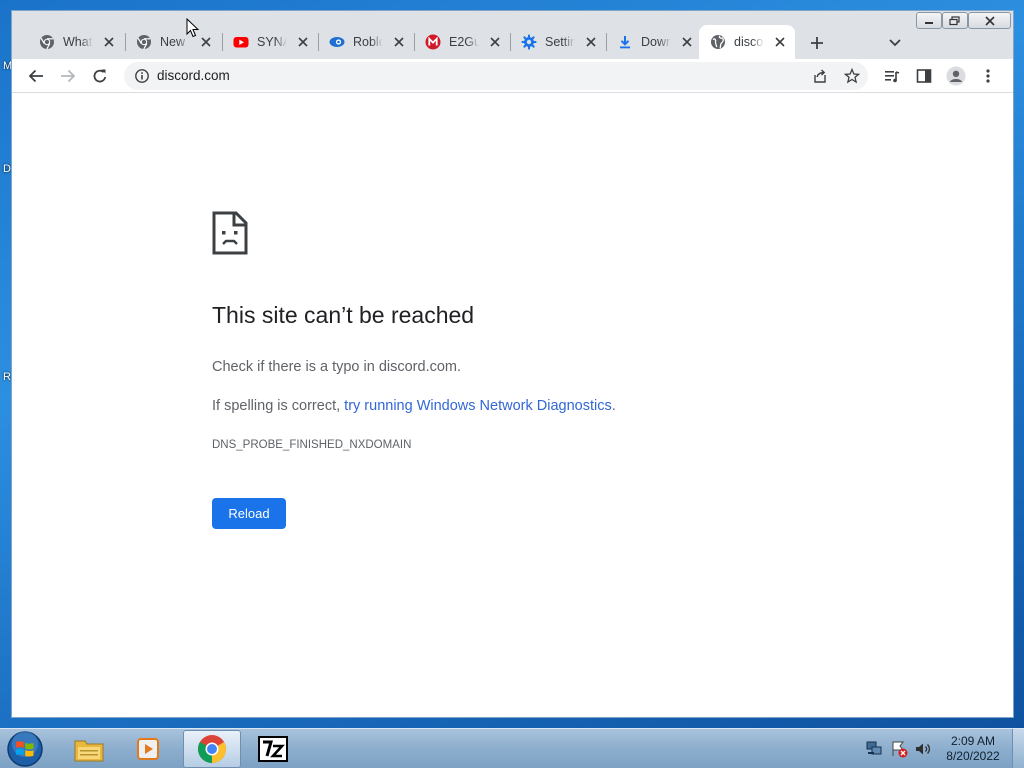 This screenshot has width=1024, height=768. What do you see at coordinates (7, 377) in the screenshot?
I see `desktop-icon-label: R` at bounding box center [7, 377].